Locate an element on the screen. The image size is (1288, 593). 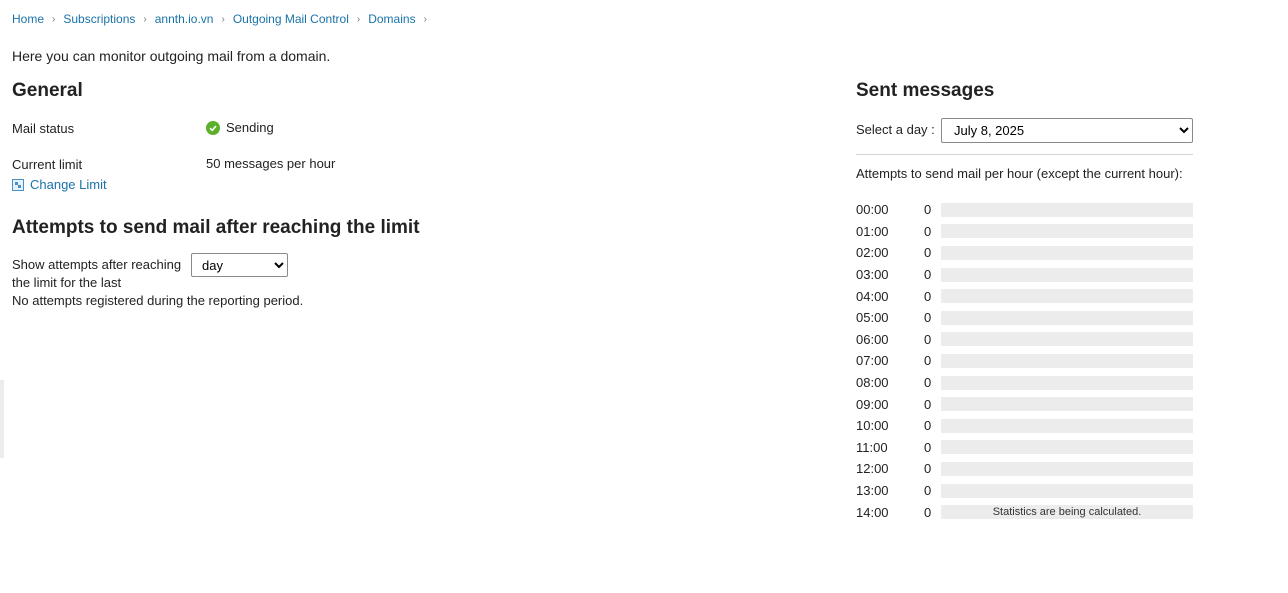
mail-status-value: Sending is located at coordinates (240, 127).